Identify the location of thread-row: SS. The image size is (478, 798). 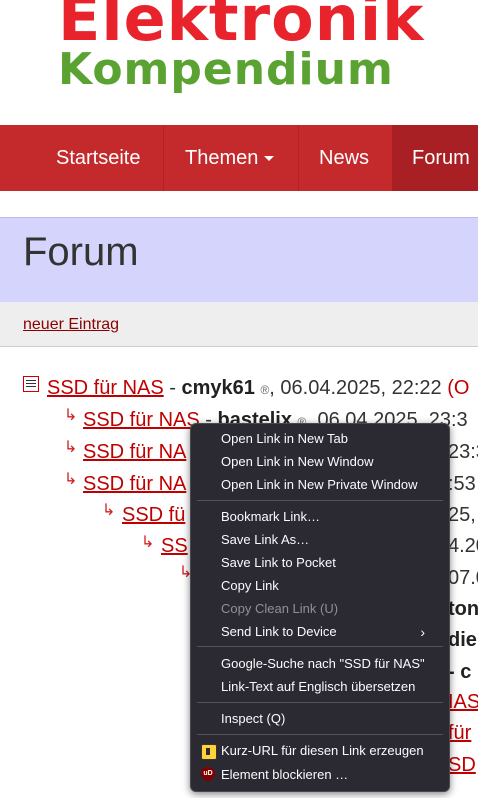
(174, 546).